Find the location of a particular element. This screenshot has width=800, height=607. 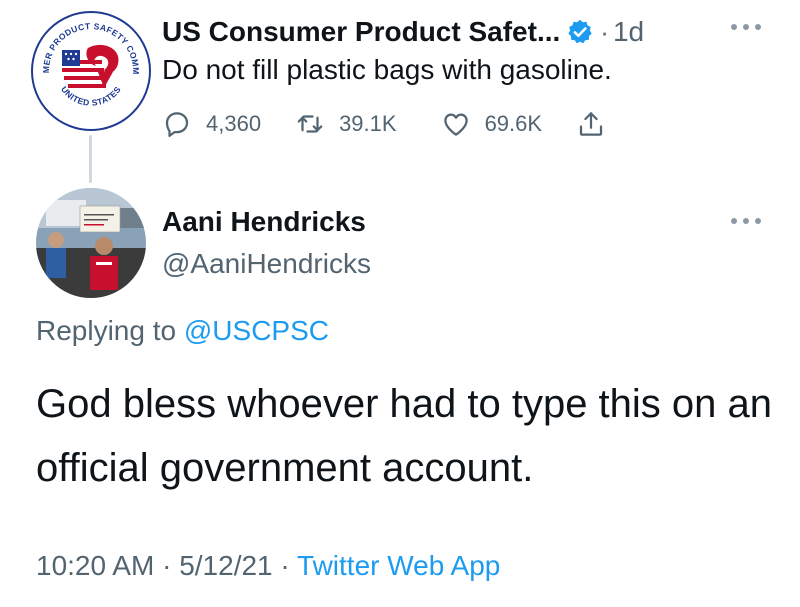

thread-line is located at coordinates (90, 159).